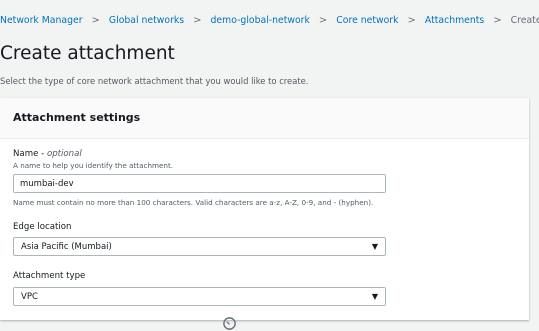 This screenshot has width=539, height=331. Describe the element at coordinates (199, 246) in the screenshot. I see `edge-location-select: Asia Pacific (Mumbai) ▼` at that location.